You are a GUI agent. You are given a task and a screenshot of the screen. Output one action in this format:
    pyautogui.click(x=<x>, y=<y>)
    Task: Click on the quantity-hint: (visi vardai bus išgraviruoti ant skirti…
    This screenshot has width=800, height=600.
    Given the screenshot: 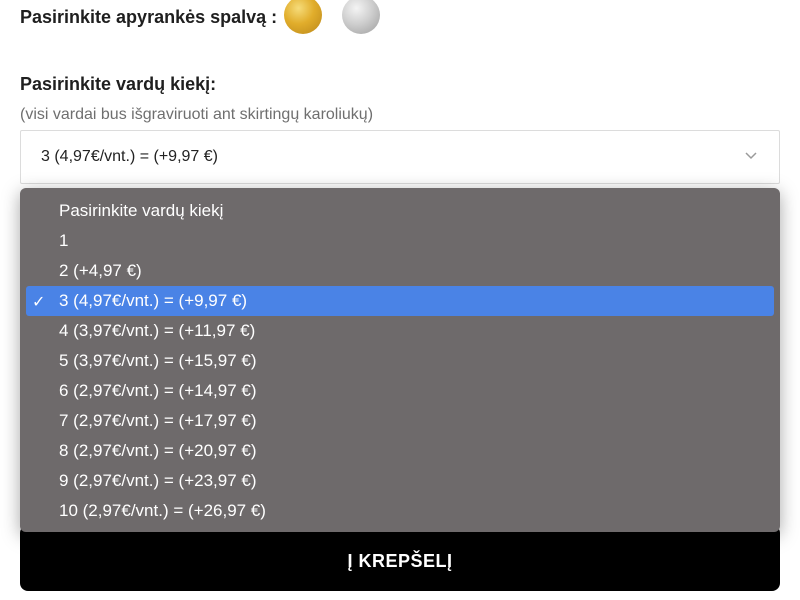 What is the action you would take?
    pyautogui.click(x=197, y=114)
    